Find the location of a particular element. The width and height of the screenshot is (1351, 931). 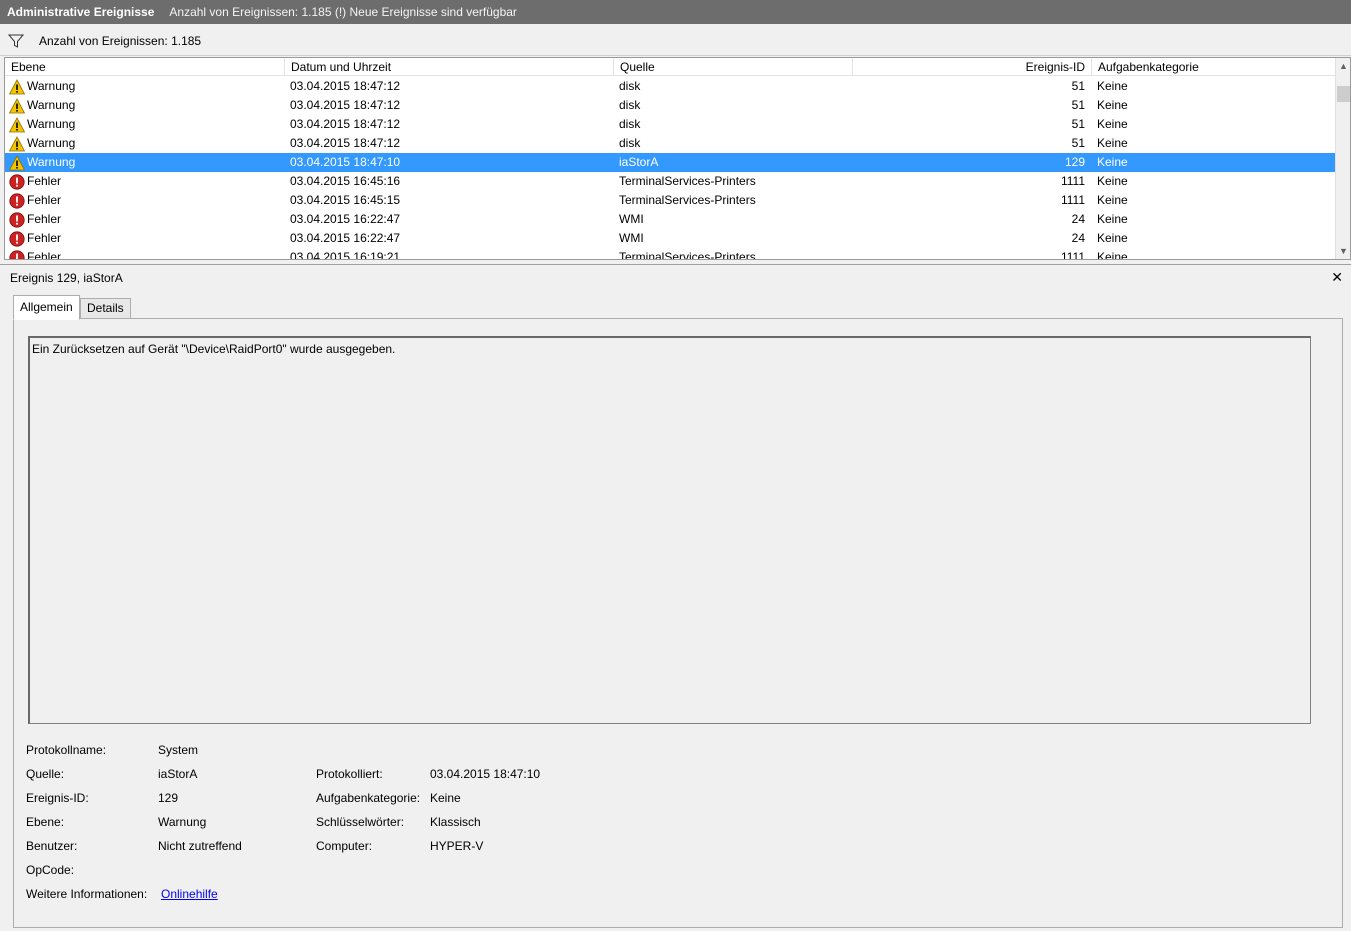

filter-bar: Anzahl von Ereignissen: 1.185 is located at coordinates (675, 41).